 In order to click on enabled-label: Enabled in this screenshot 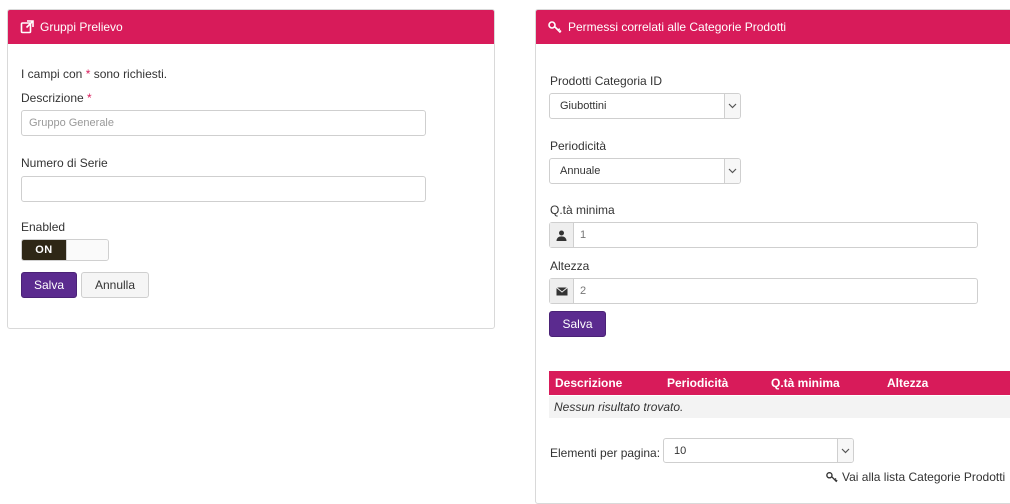, I will do `click(43, 227)`.